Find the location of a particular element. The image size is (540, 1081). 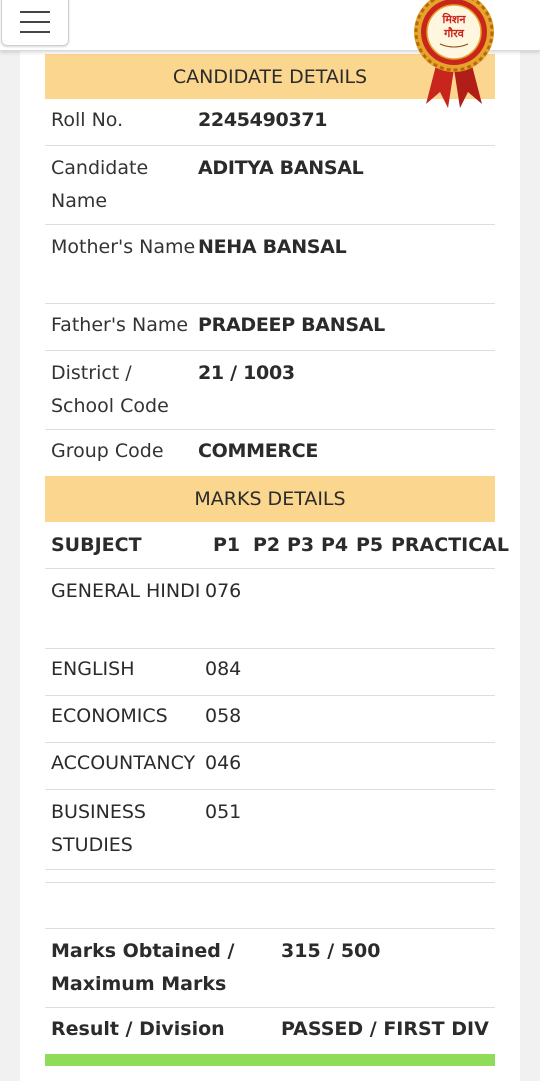

hamburger-menu-icon is located at coordinates (35, 23).